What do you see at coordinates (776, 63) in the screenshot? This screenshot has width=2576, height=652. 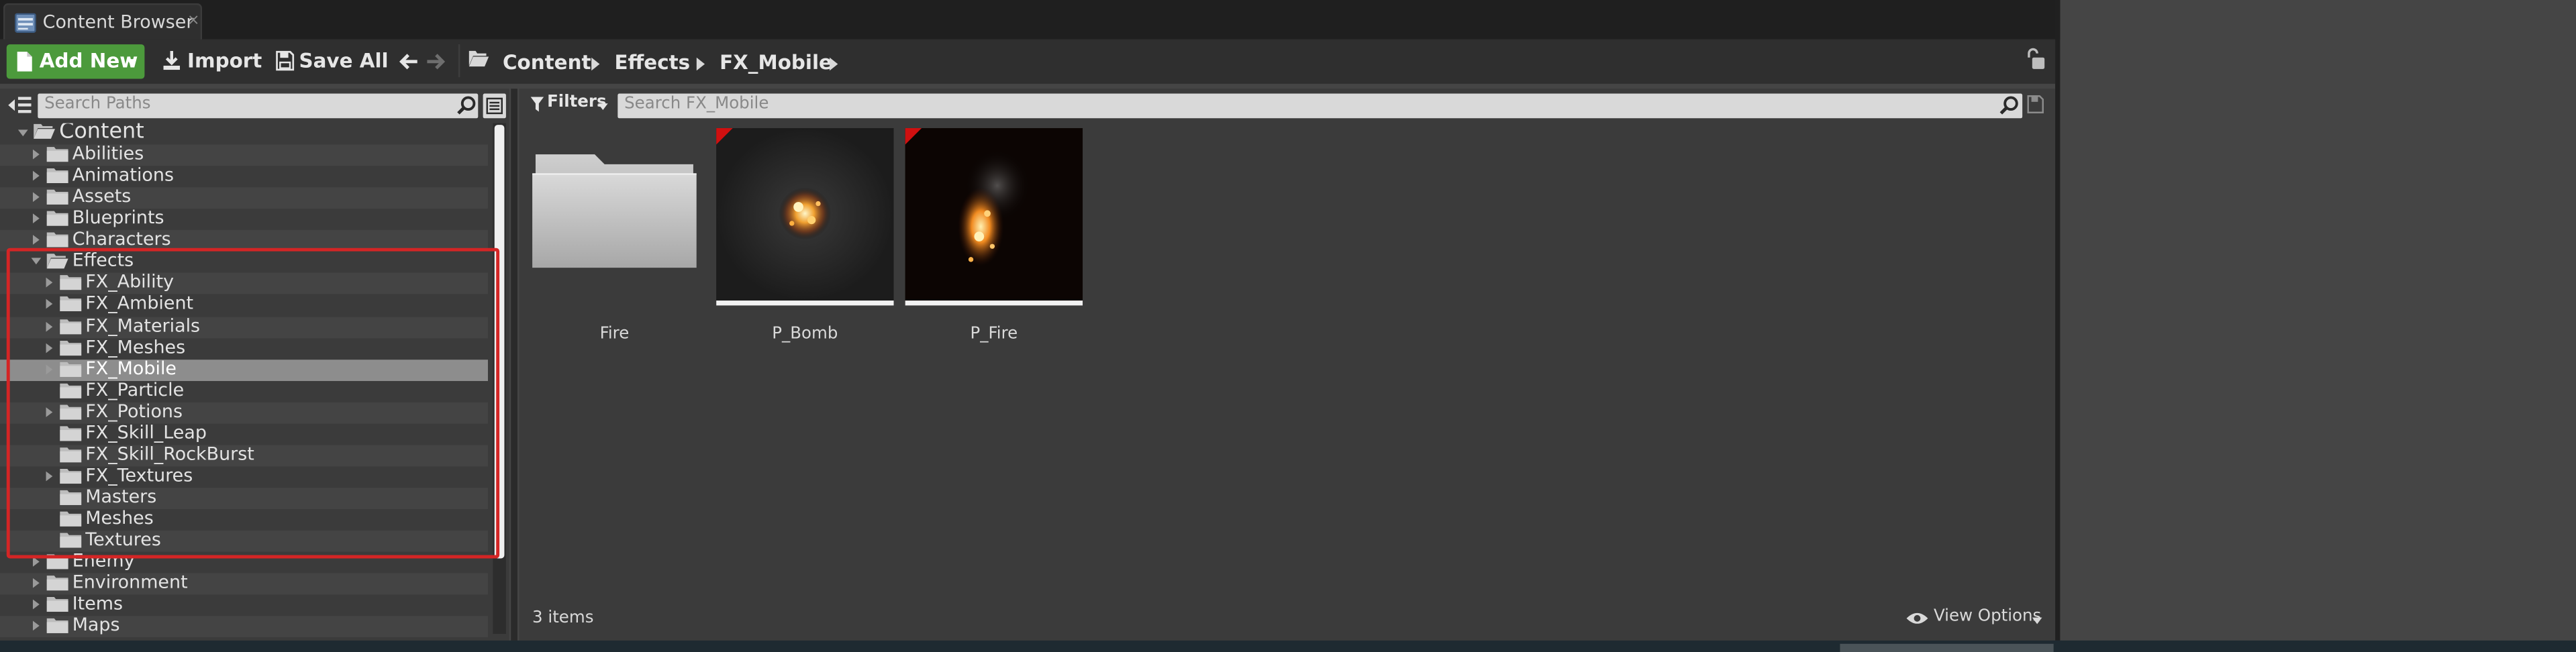 I see `breadcrumb-fx-mobile: FX_Mobile` at bounding box center [776, 63].